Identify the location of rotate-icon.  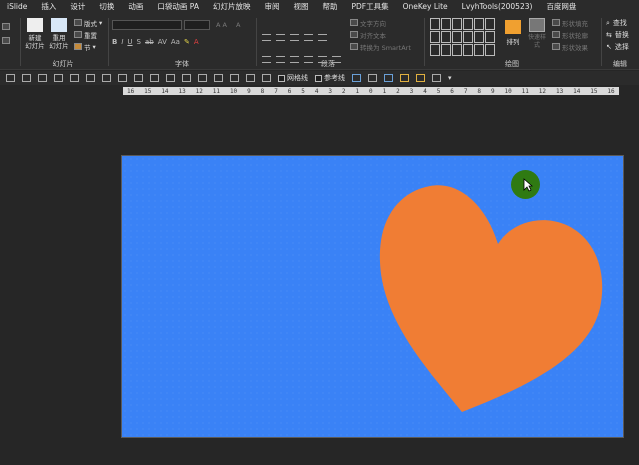
(202, 78).